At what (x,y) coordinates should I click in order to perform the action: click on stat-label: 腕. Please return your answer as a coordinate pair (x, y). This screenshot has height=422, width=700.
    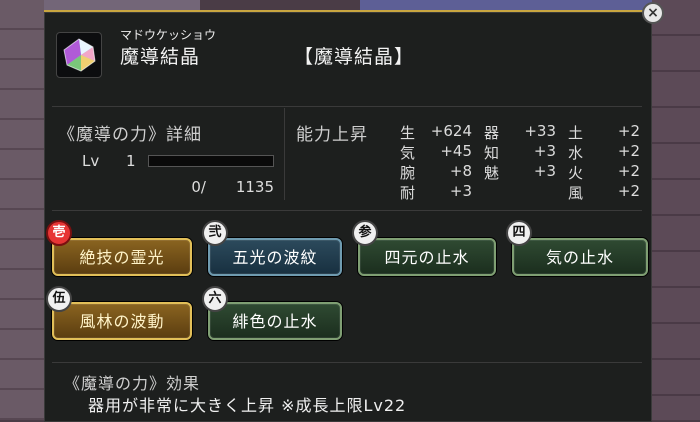
    Looking at the image, I should click on (408, 173).